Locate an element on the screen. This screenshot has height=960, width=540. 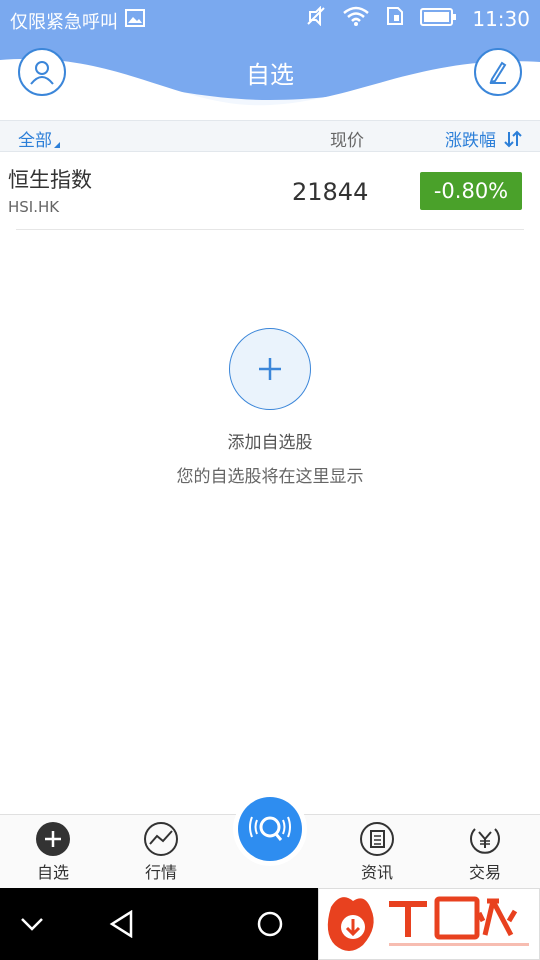
column-change-label: 涨跌幅 is located at coordinates (470, 141).